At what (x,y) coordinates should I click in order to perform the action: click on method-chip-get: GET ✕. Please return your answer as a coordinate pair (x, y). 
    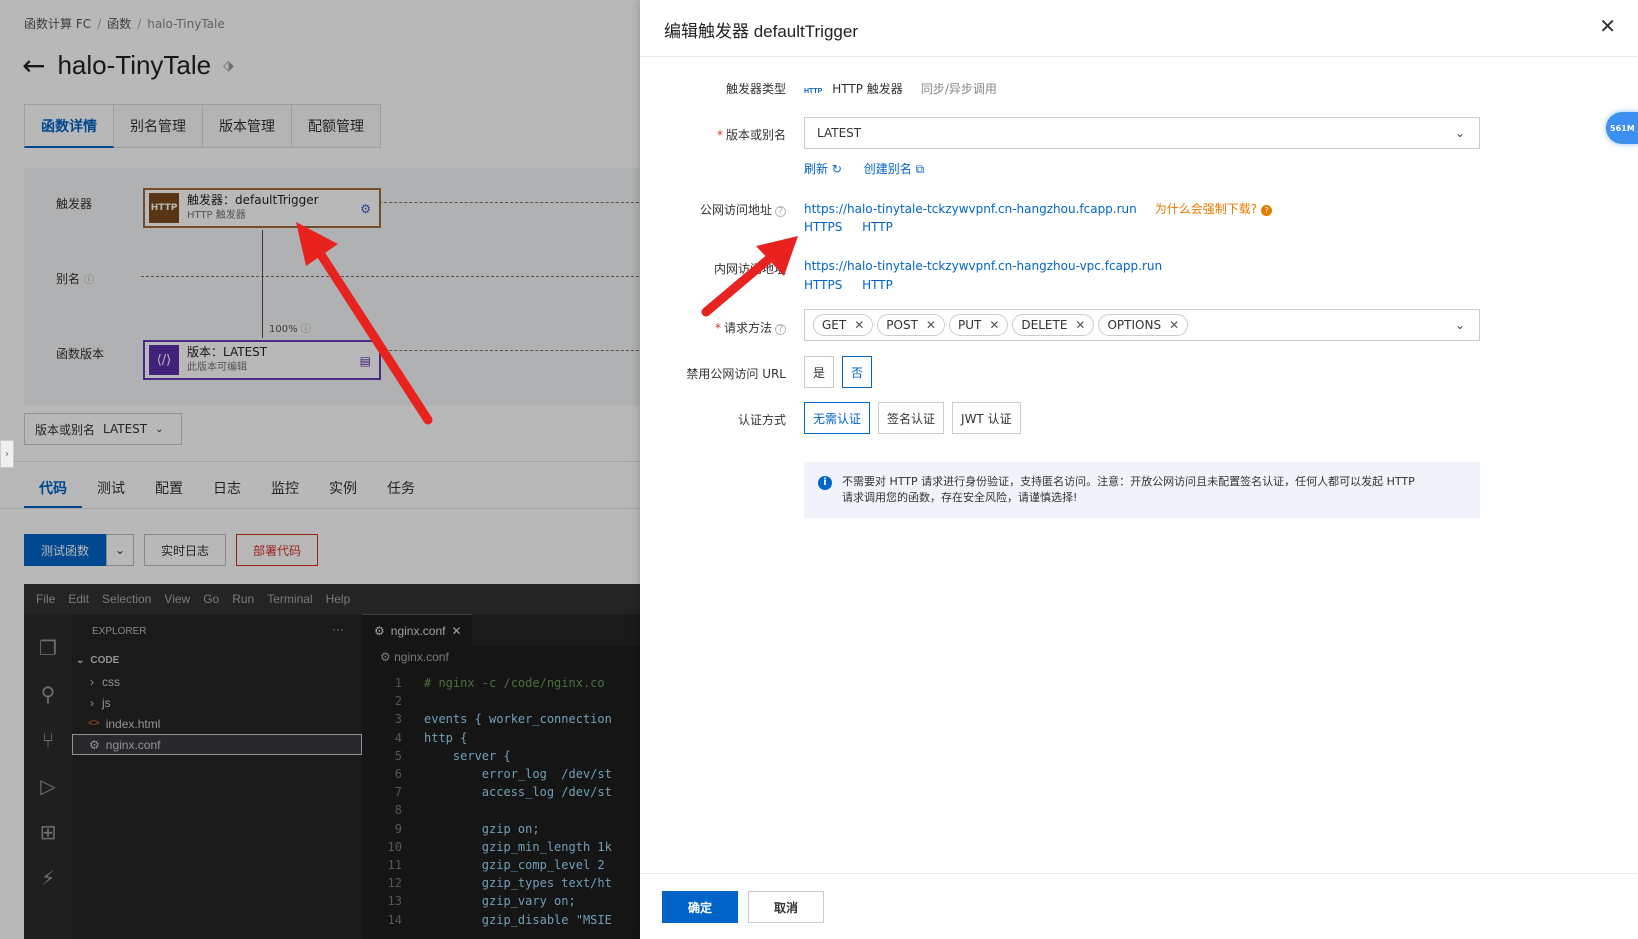
    Looking at the image, I should click on (843, 325).